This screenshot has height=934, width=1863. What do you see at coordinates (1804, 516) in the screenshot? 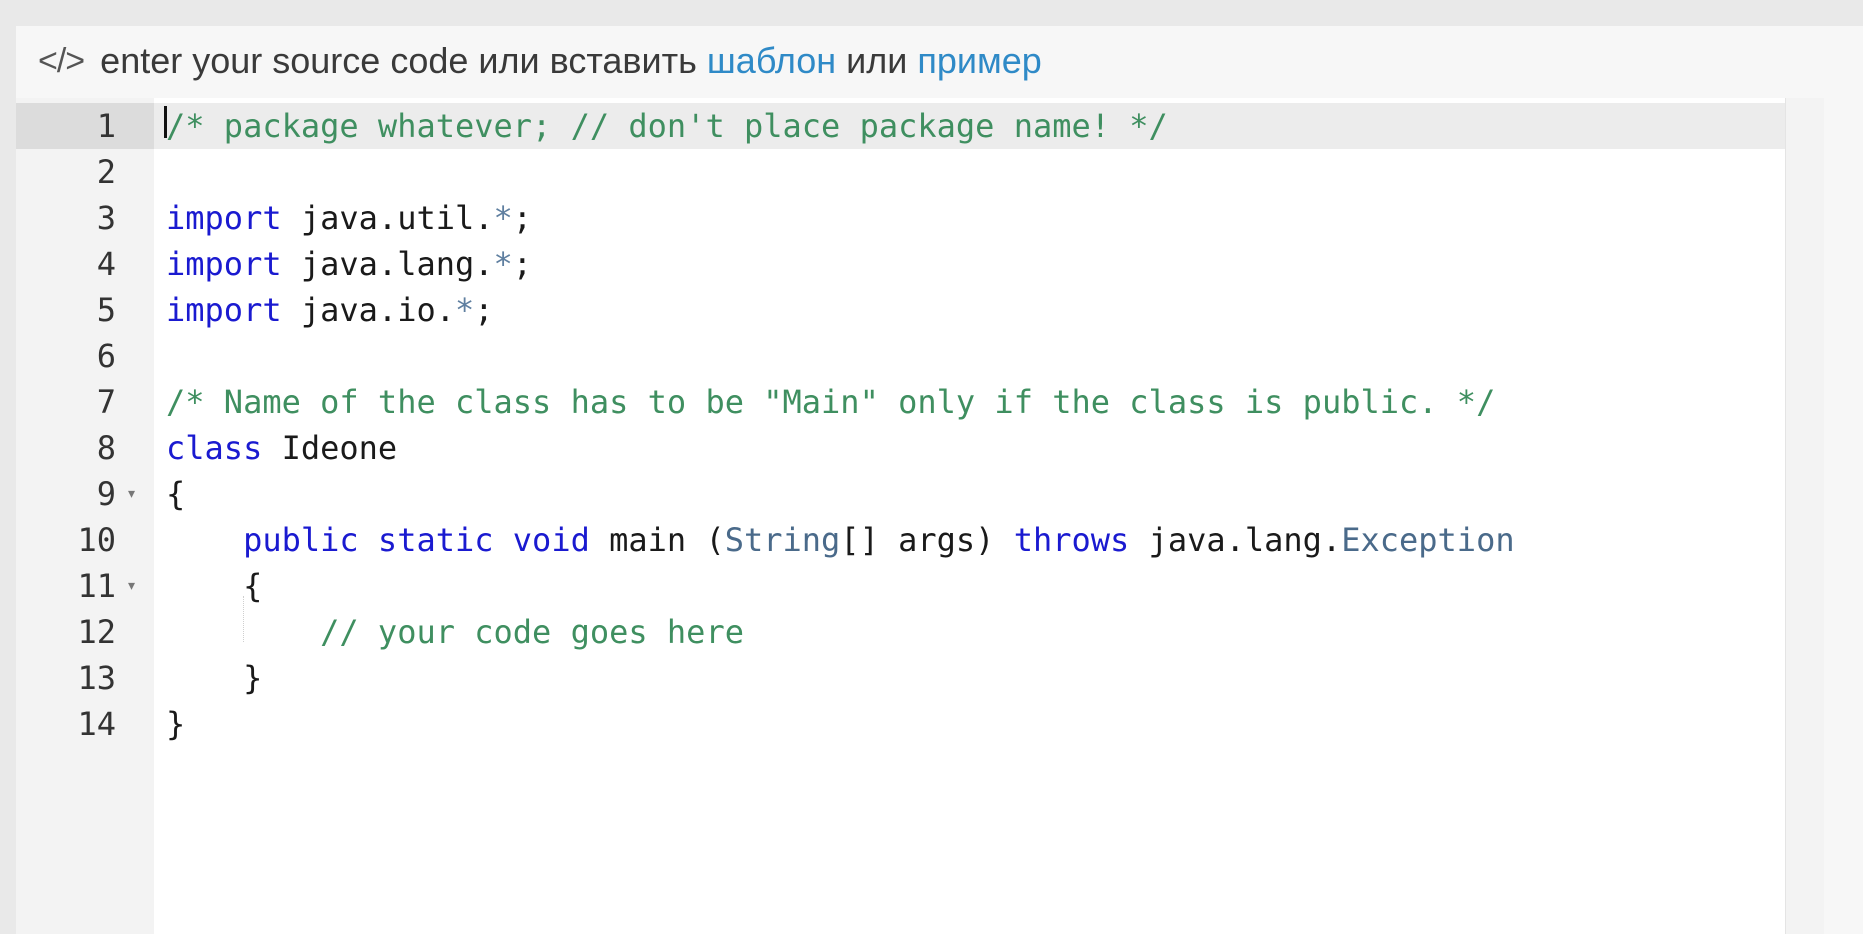
I see `vertical-scrollbar` at bounding box center [1804, 516].